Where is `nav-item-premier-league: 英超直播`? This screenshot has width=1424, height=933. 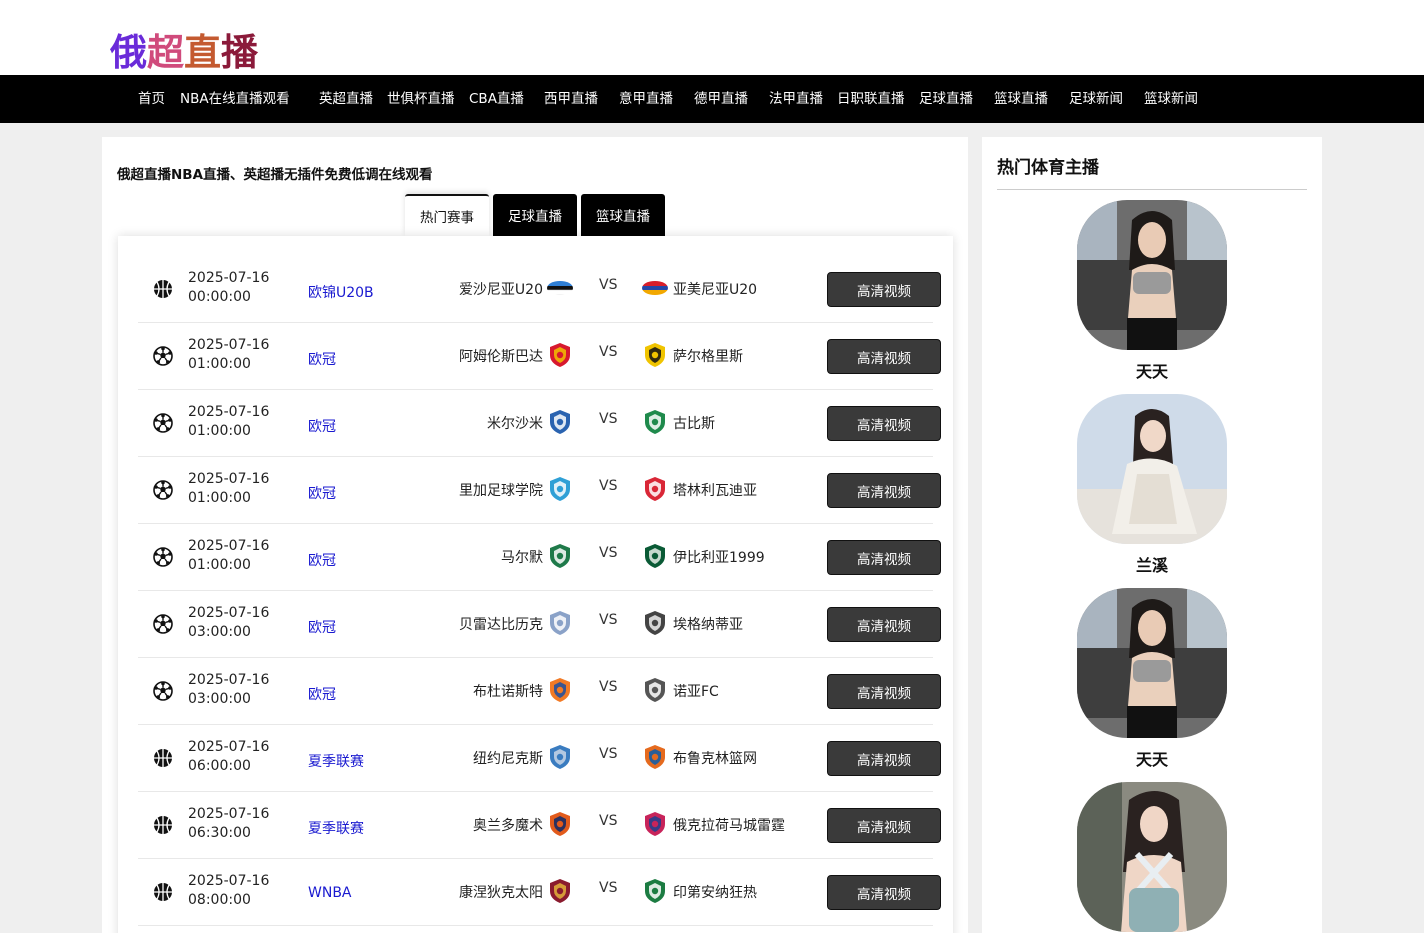 nav-item-premier-league: 英超直播 is located at coordinates (346, 99).